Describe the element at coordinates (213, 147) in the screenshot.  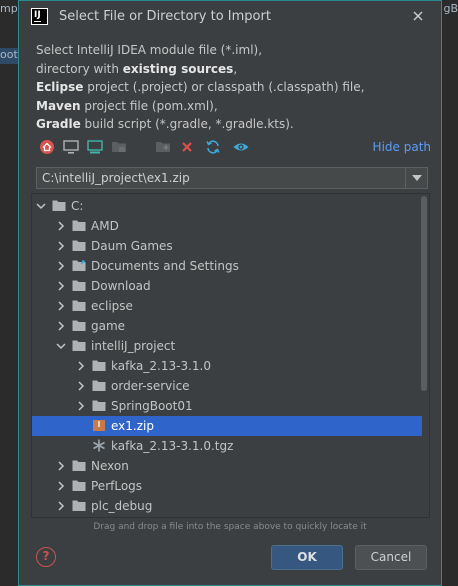
I see `refresh-icon` at that location.